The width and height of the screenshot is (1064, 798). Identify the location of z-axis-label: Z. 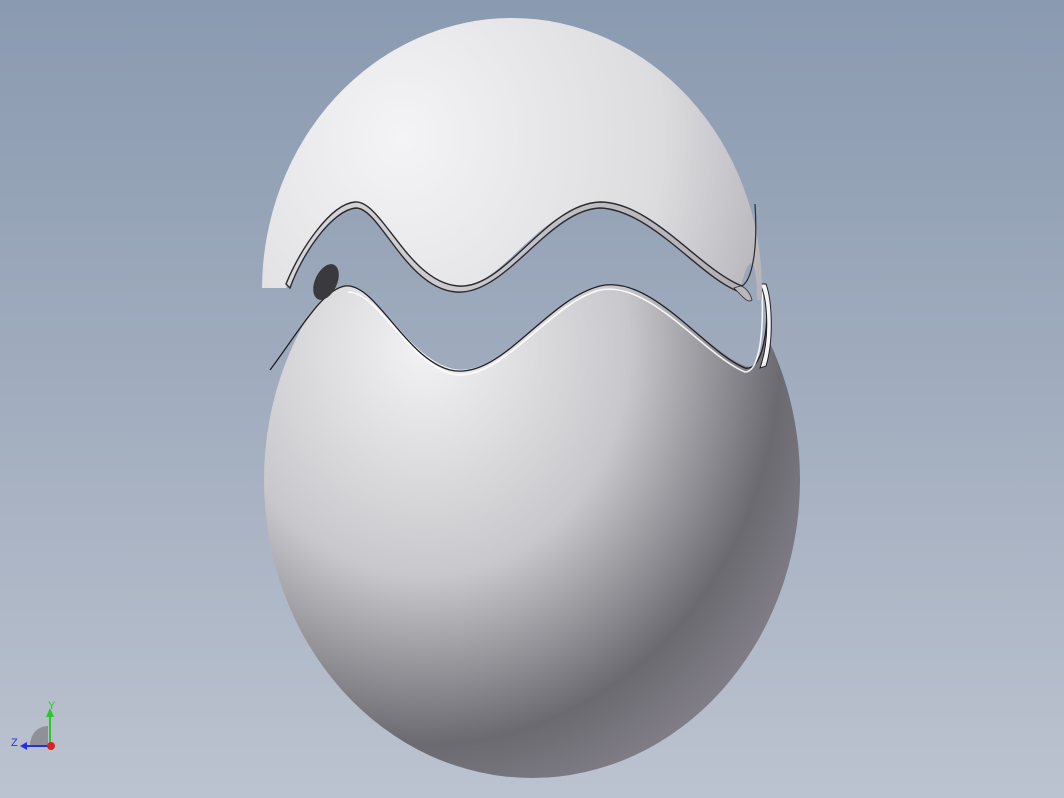
(14, 743).